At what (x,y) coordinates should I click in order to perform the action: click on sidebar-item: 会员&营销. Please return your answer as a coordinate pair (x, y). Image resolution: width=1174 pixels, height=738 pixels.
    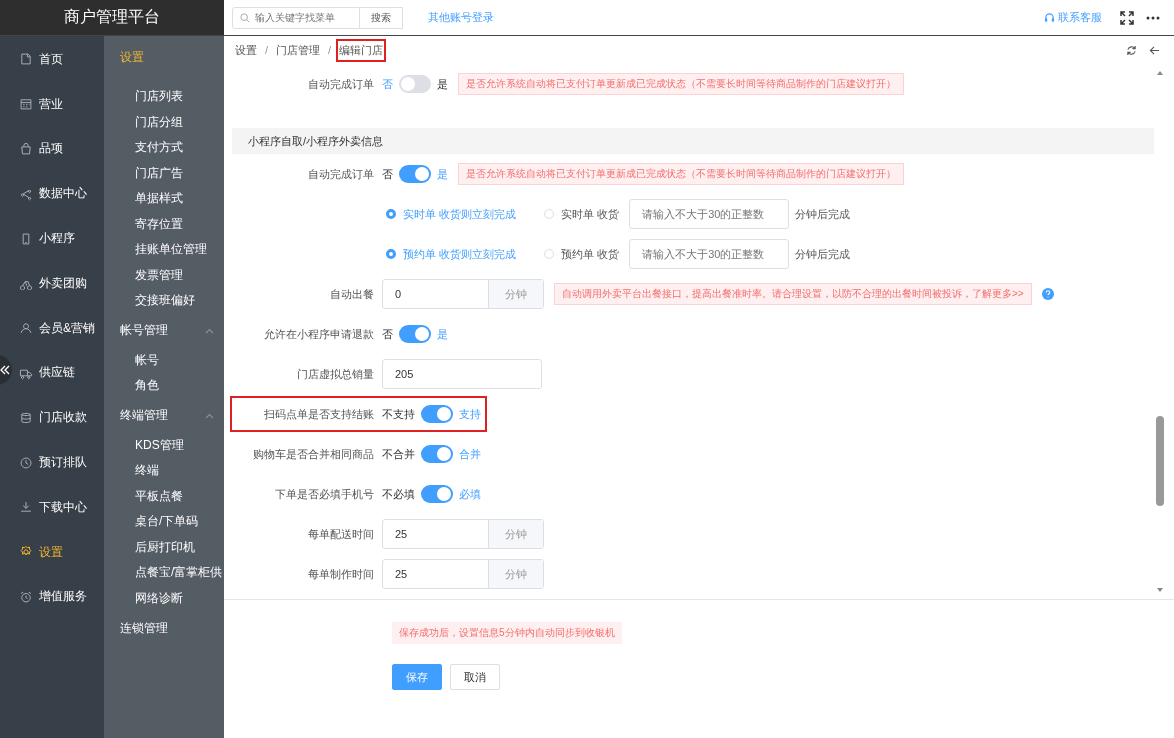
    Looking at the image, I should click on (59, 328).